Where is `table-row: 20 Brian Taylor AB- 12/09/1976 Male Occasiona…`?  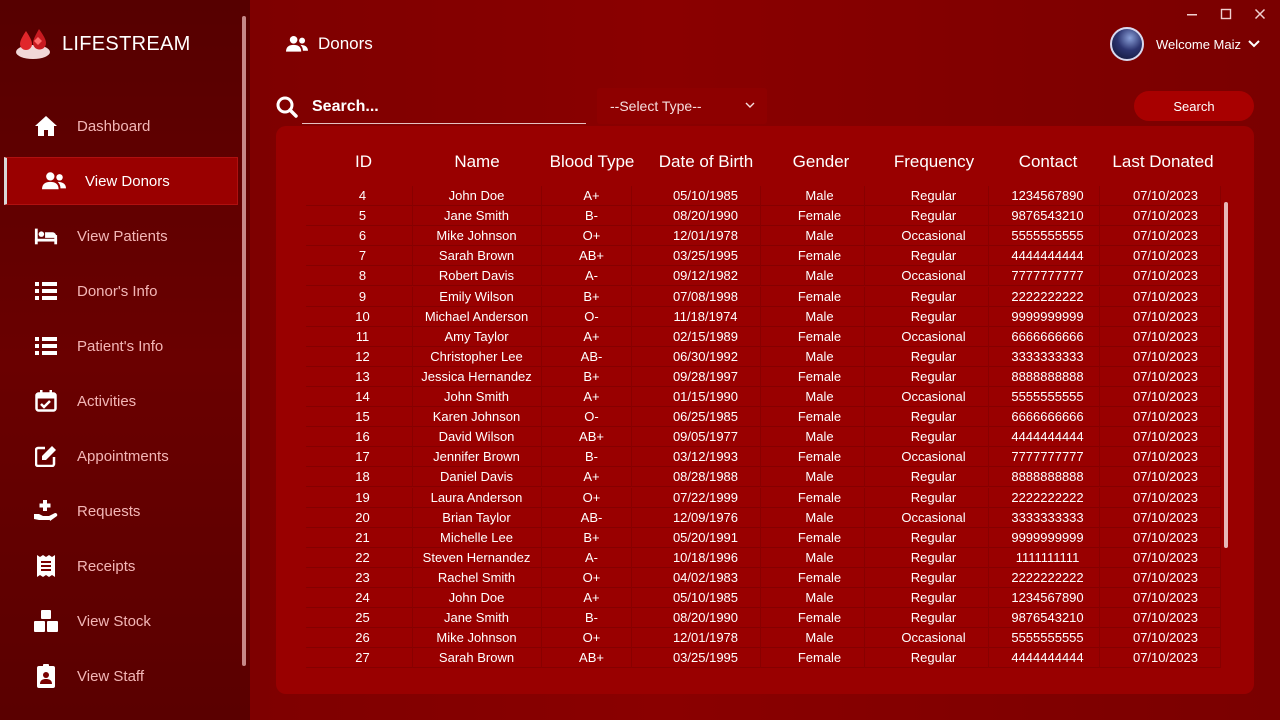 table-row: 20 Brian Taylor AB- 12/09/1976 Male Occasiona… is located at coordinates (763, 517).